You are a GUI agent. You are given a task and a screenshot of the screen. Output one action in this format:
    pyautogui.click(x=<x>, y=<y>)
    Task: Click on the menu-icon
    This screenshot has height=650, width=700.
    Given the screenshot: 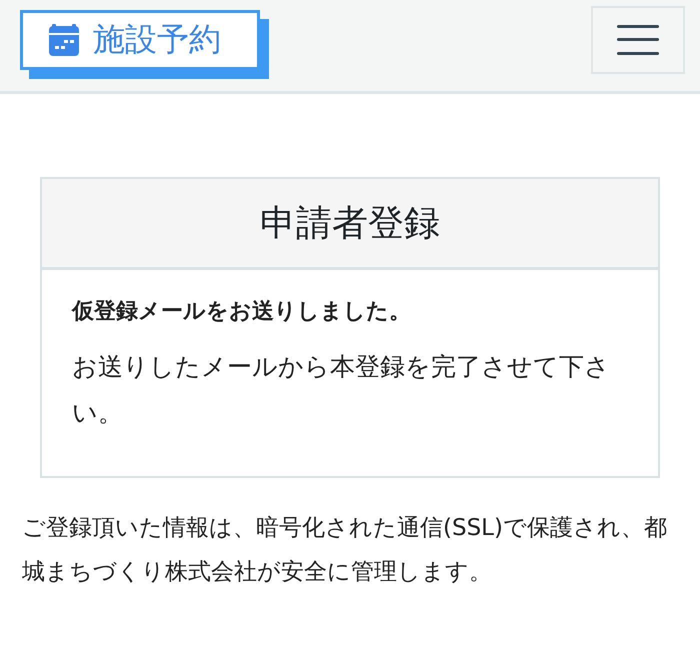 What is the action you would take?
    pyautogui.click(x=638, y=39)
    